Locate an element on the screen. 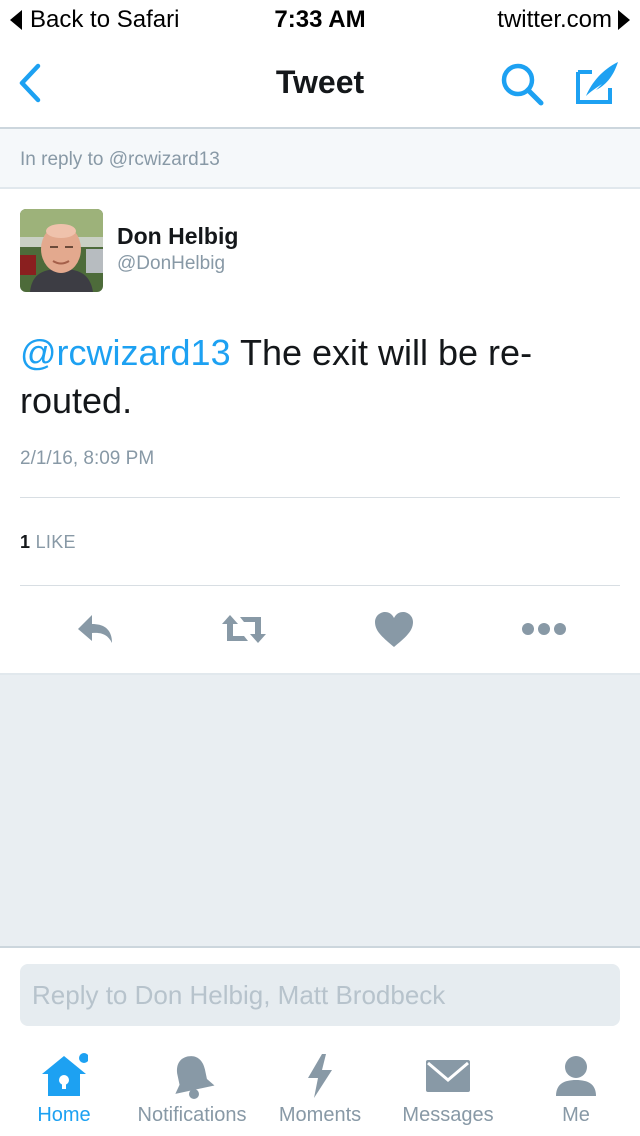 This screenshot has width=640, height=1136. tab-bar: Home Notifications Moments Messages Me is located at coordinates (320, 1088).